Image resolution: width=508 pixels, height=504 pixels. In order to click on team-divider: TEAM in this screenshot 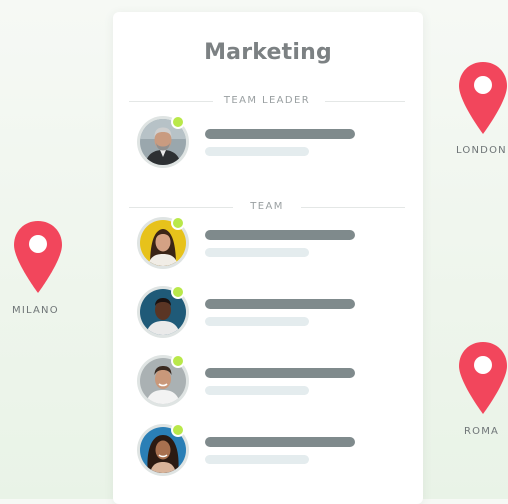, I will do `click(267, 207)`.